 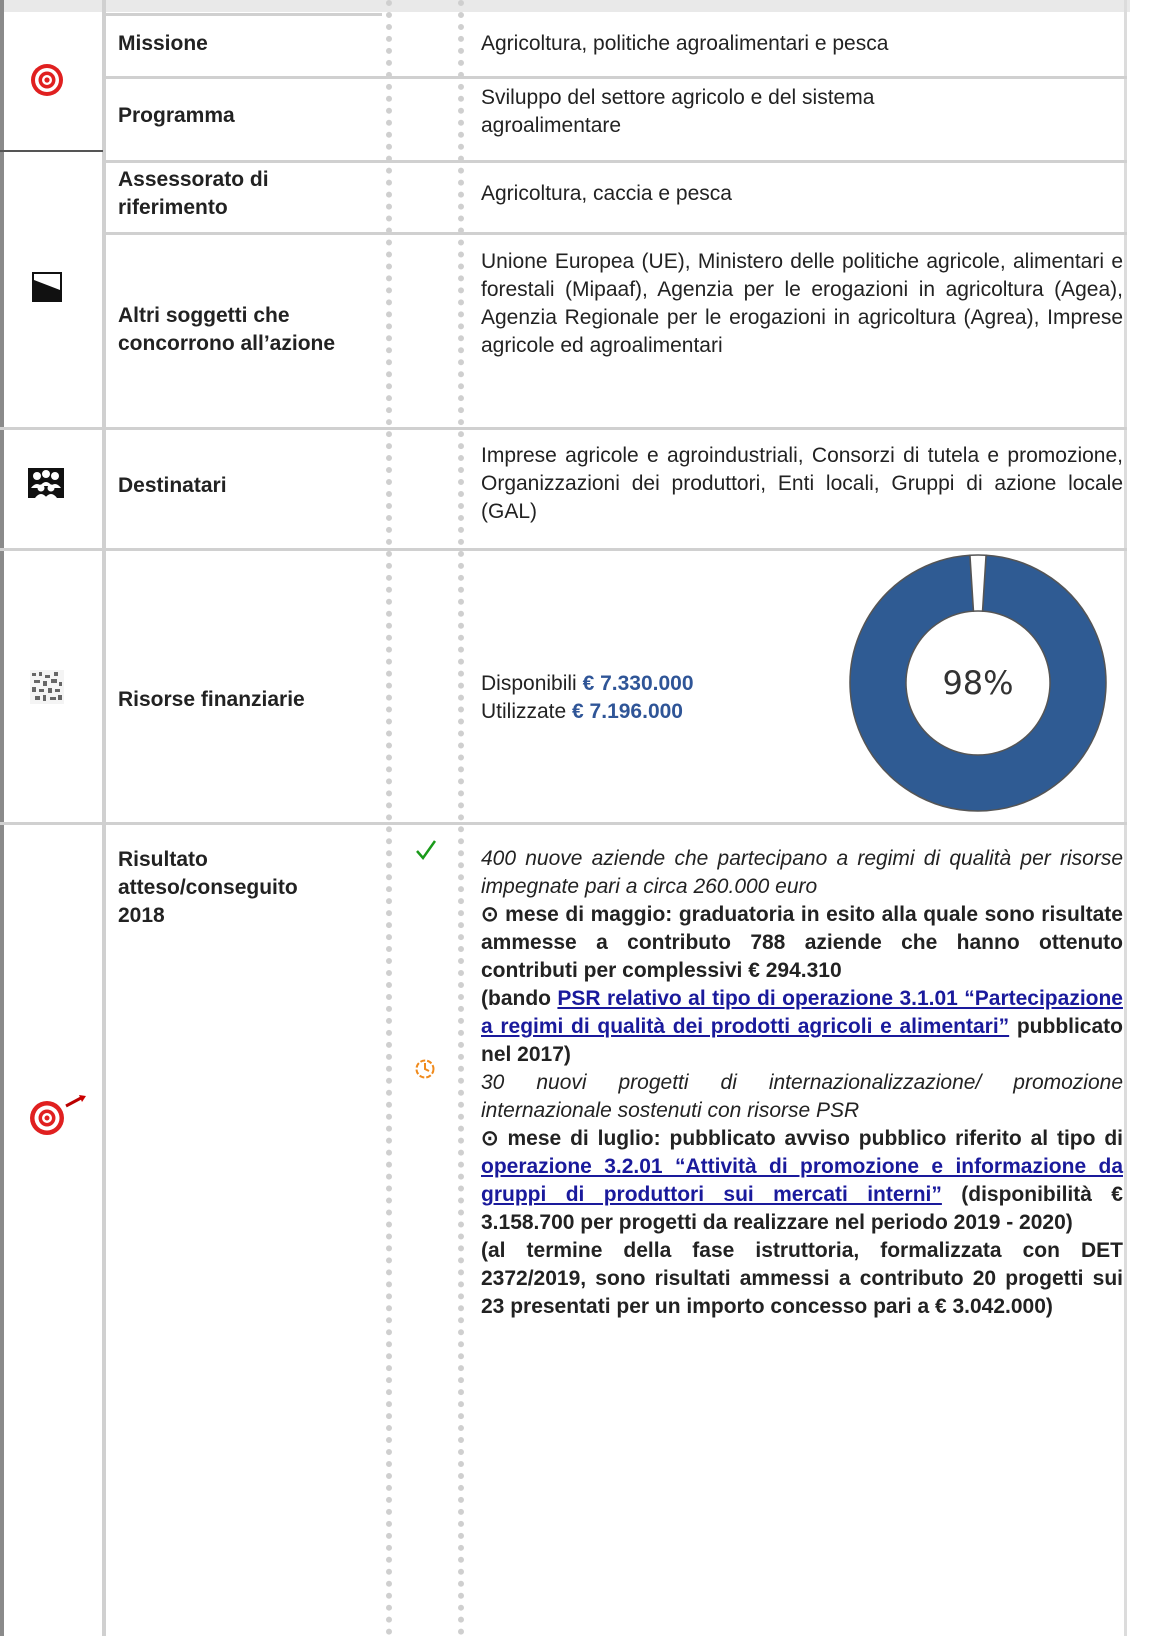 I want to click on donut-center-label: 98%, so click(x=977, y=683).